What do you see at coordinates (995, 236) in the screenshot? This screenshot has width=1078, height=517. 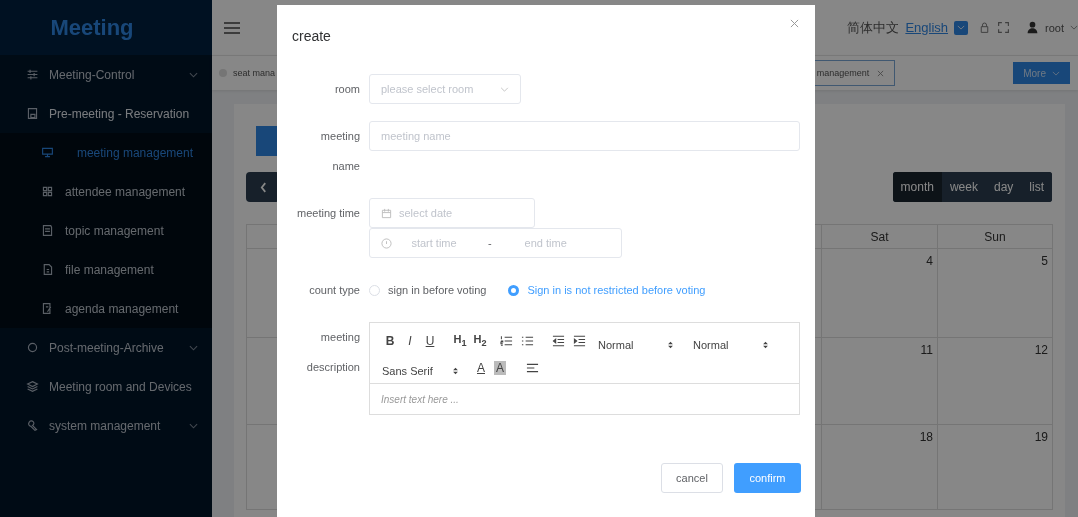 I see `day-header: Sun` at bounding box center [995, 236].